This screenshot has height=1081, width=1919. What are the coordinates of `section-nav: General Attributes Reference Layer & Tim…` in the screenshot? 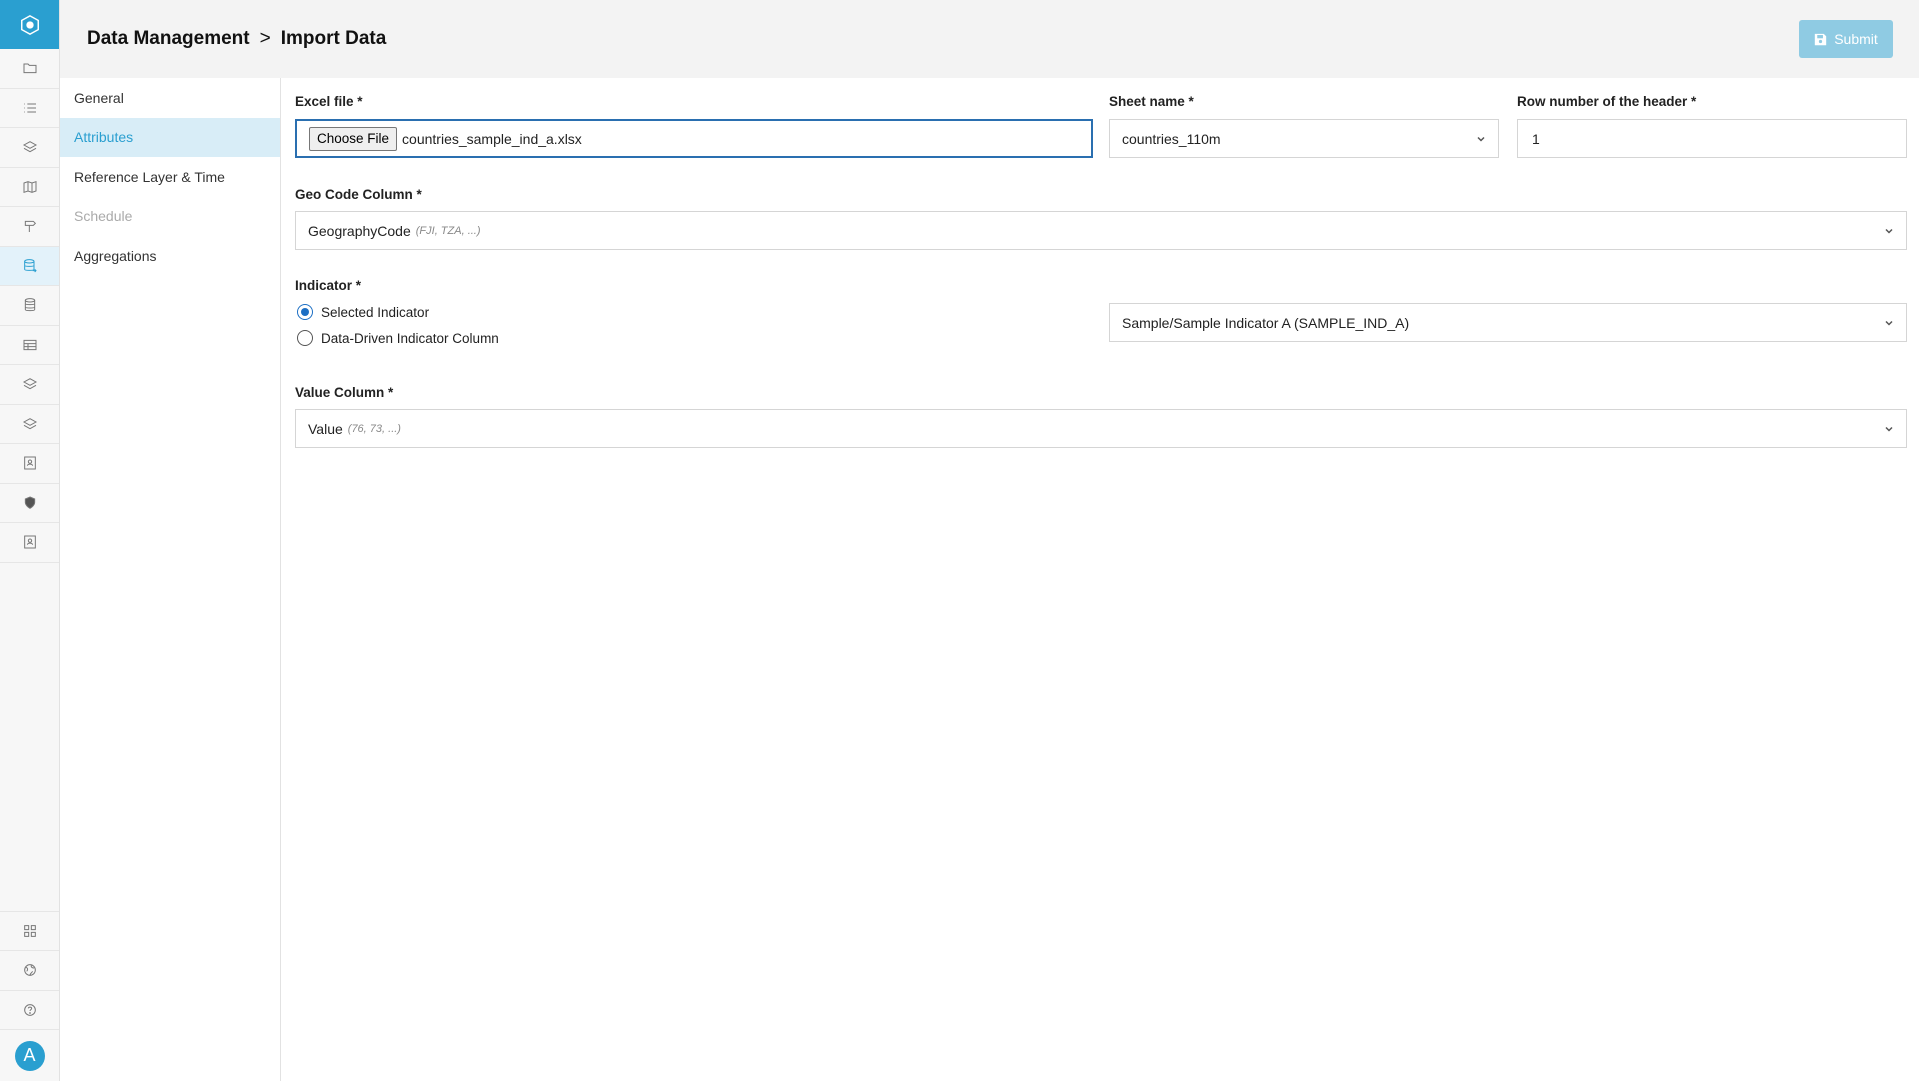 It's located at (170, 579).